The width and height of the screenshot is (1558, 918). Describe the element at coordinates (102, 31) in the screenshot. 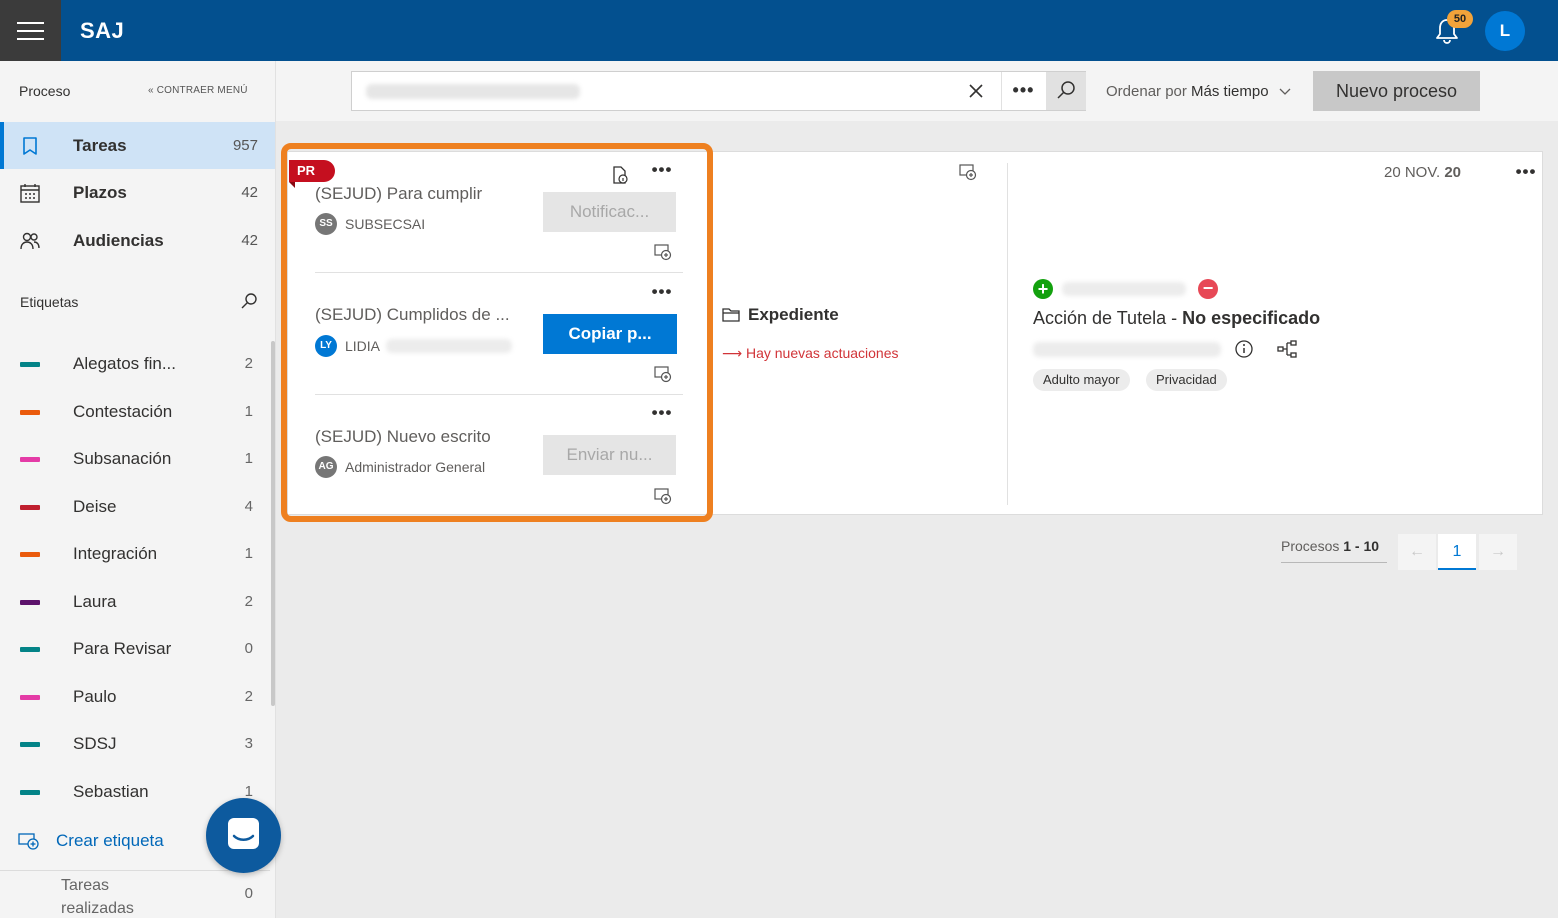

I see `app-brand: SAJ` at that location.